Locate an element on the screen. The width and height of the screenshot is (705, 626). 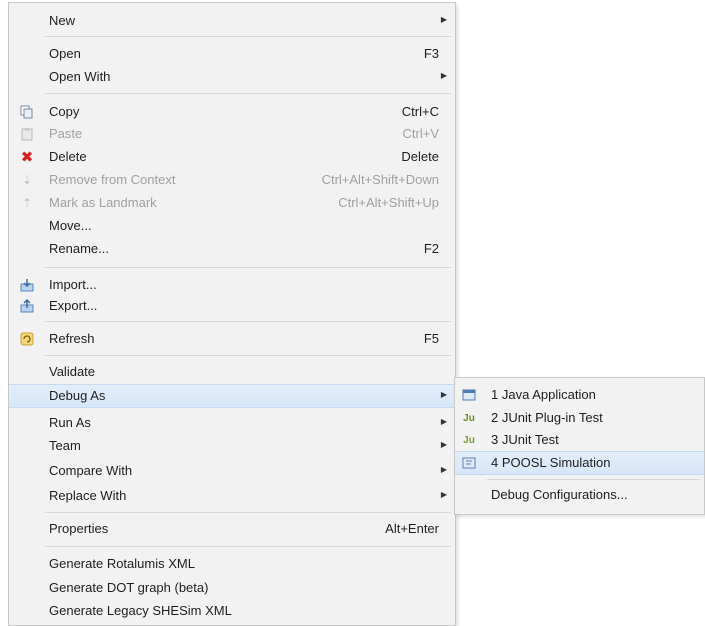
menu-item-shortcut: Alt+Enter is located at coordinates (412, 528).